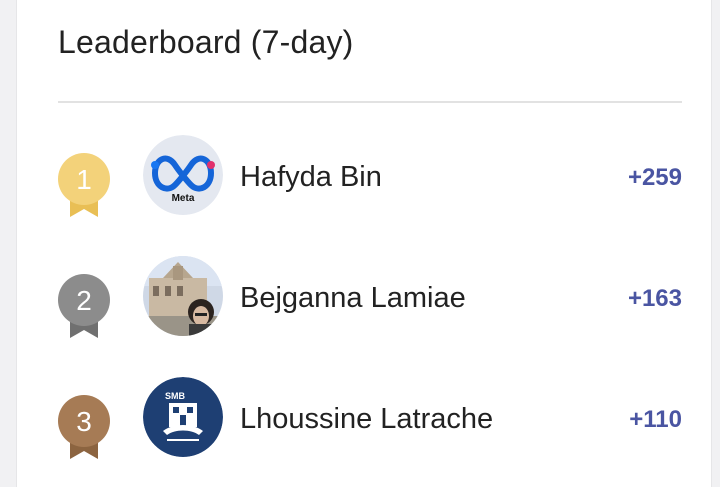  I want to click on user-name: Bejganna Lamiae, so click(353, 298).